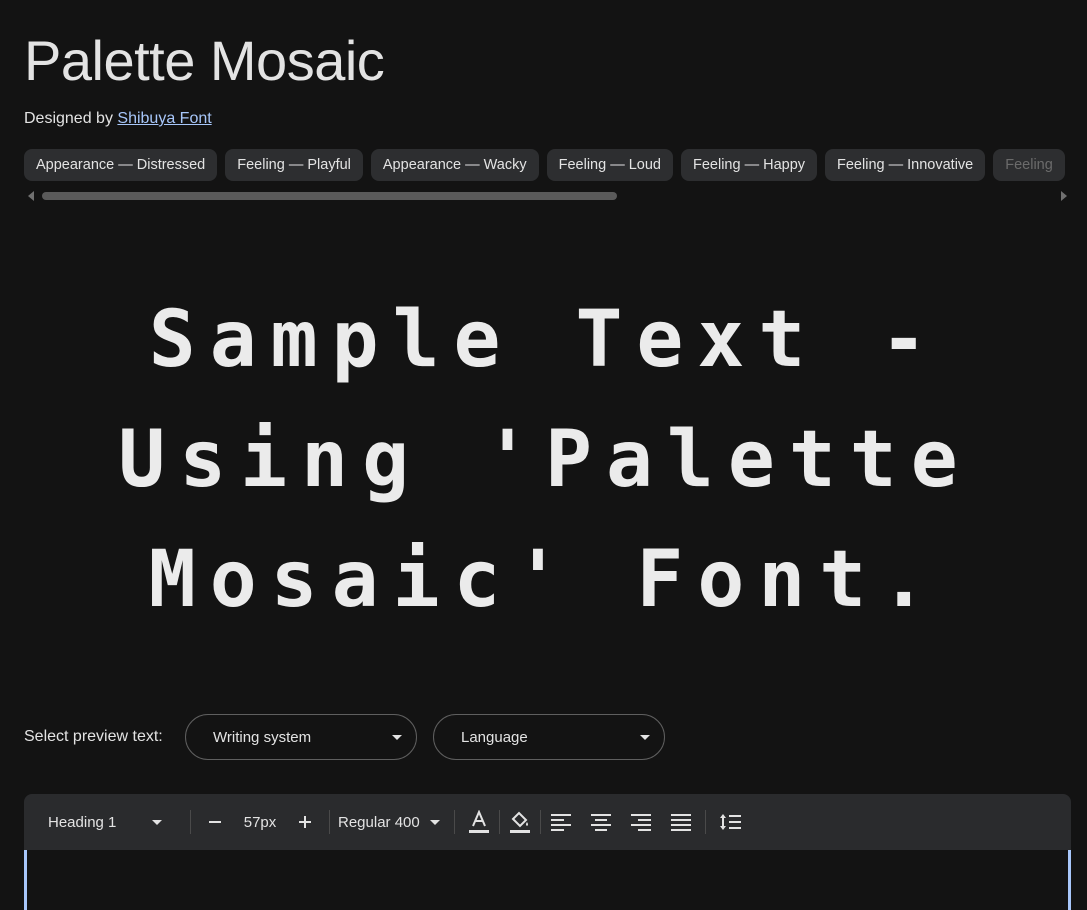 Image resolution: width=1087 pixels, height=910 pixels. Describe the element at coordinates (93, 736) in the screenshot. I see `preview-text-label: Select preview text:` at that location.